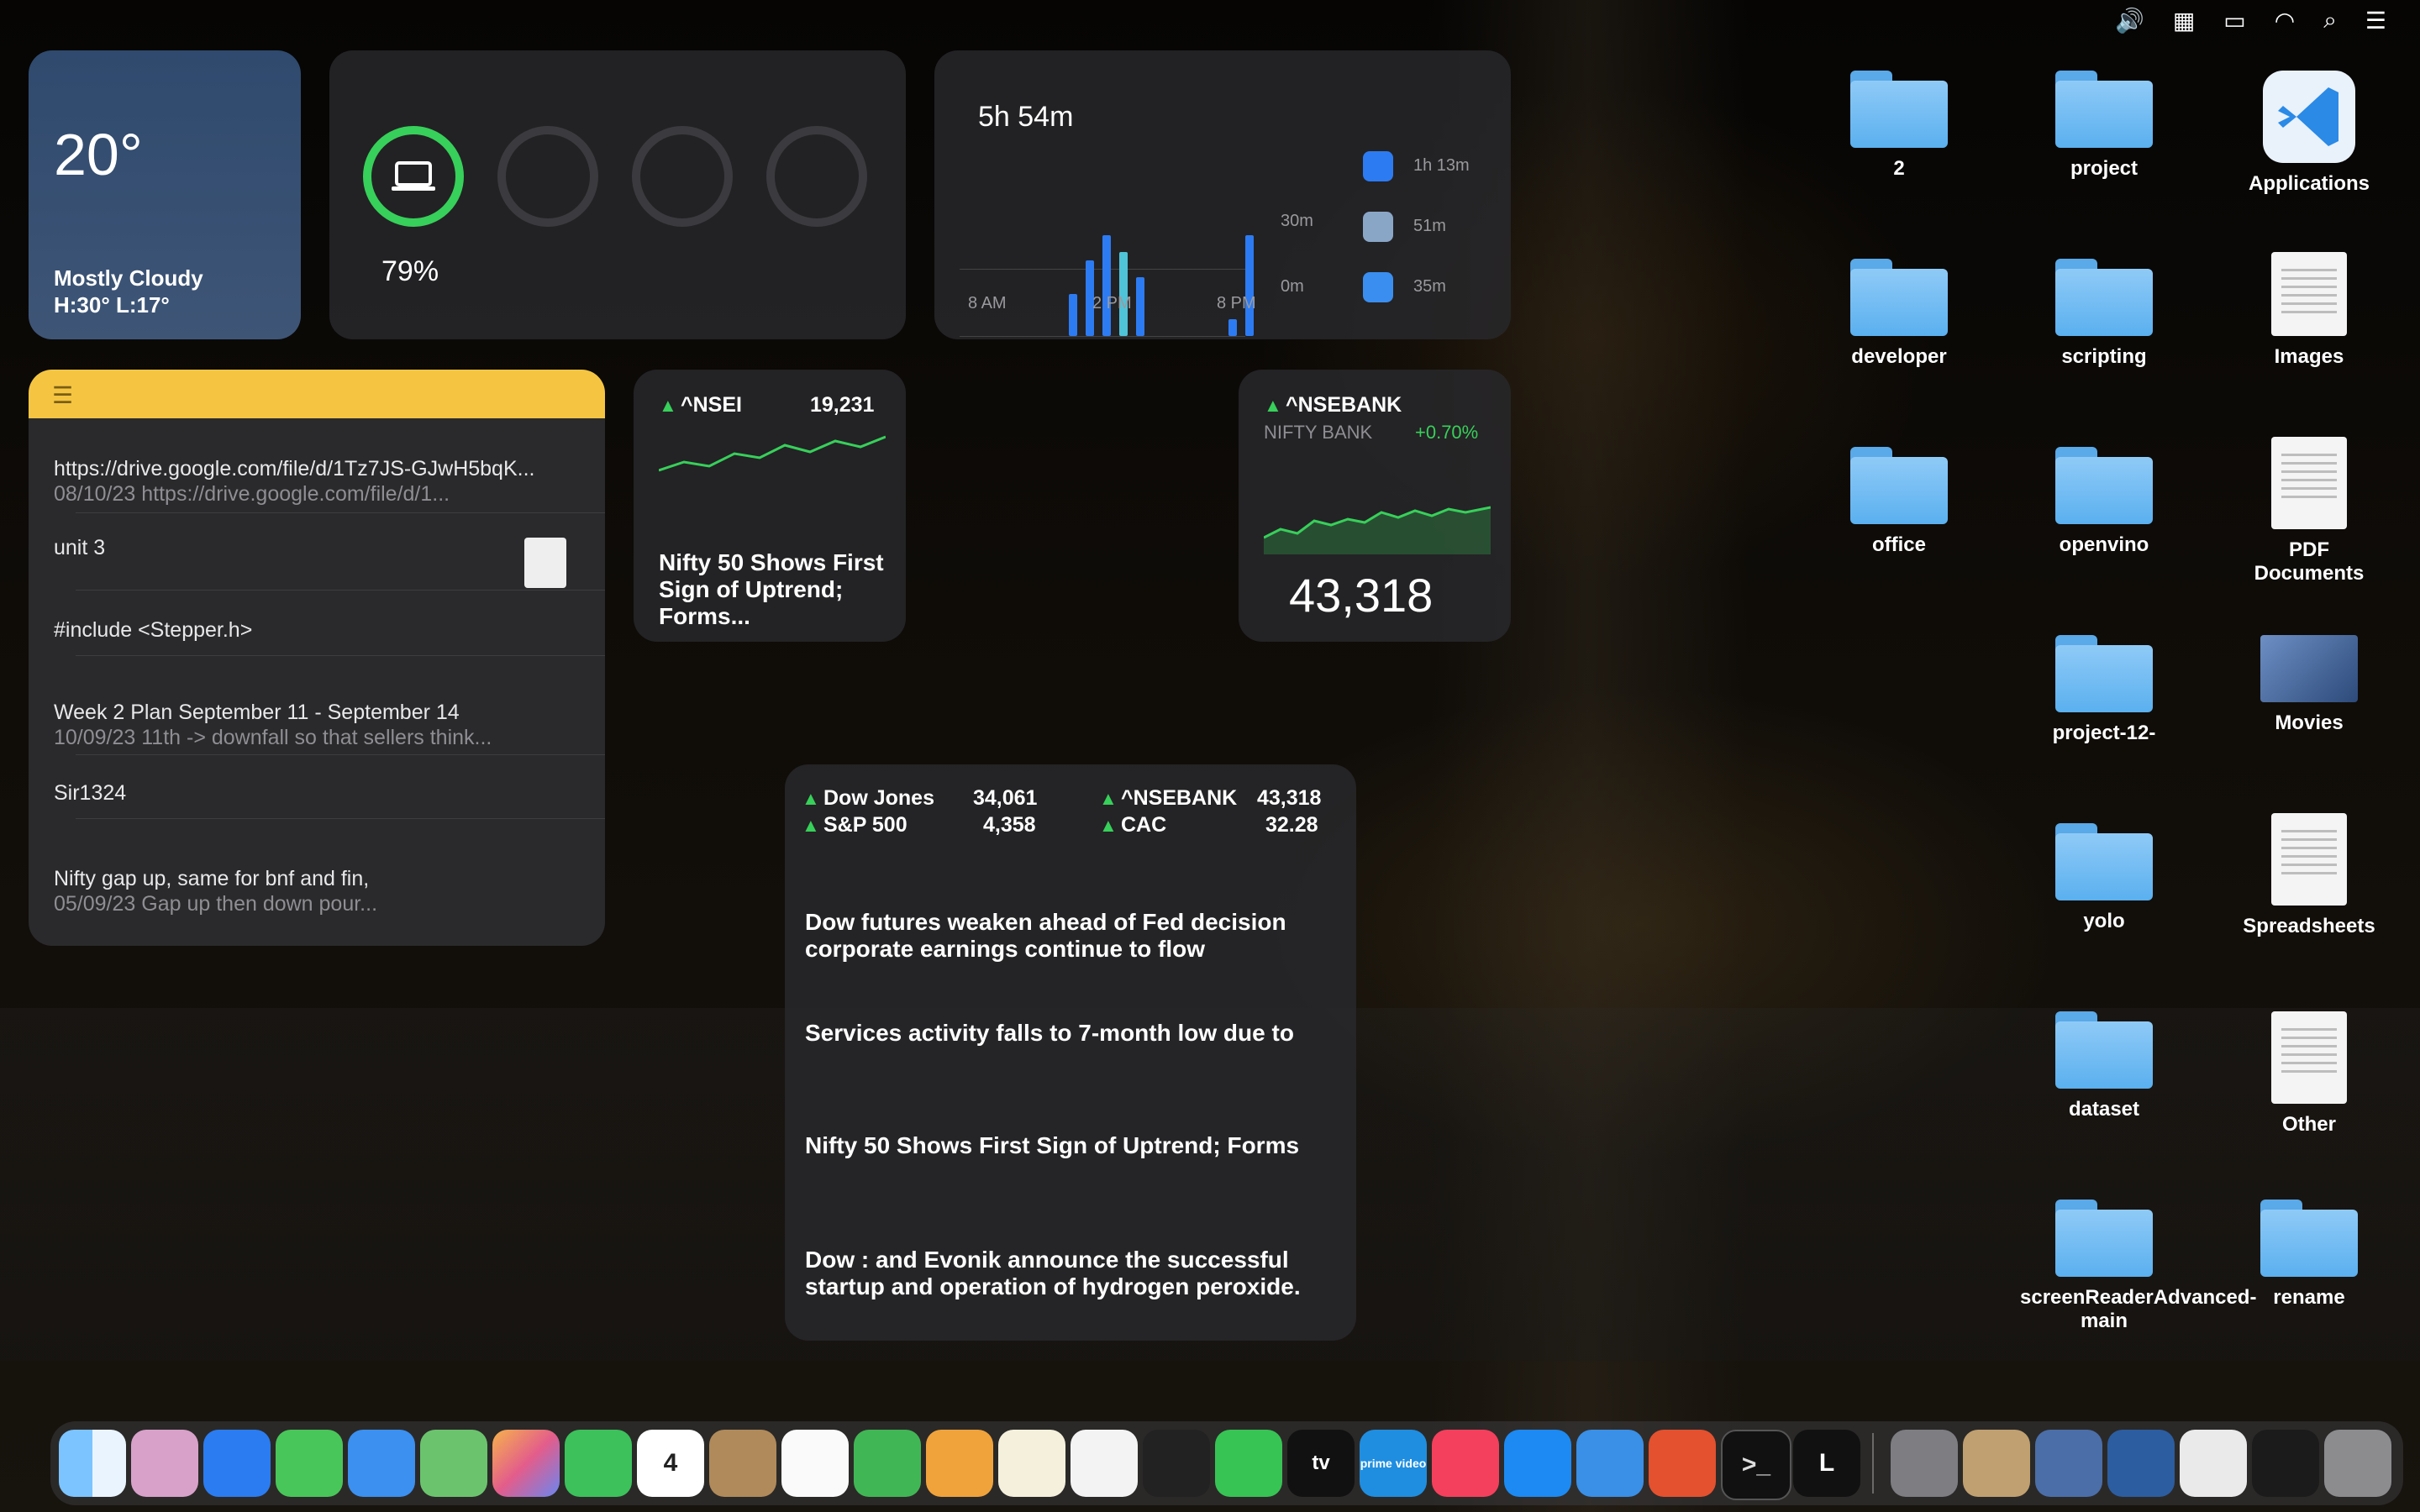 This screenshot has width=2420, height=1512. I want to click on recent-document-icon, so click(2213, 1463).